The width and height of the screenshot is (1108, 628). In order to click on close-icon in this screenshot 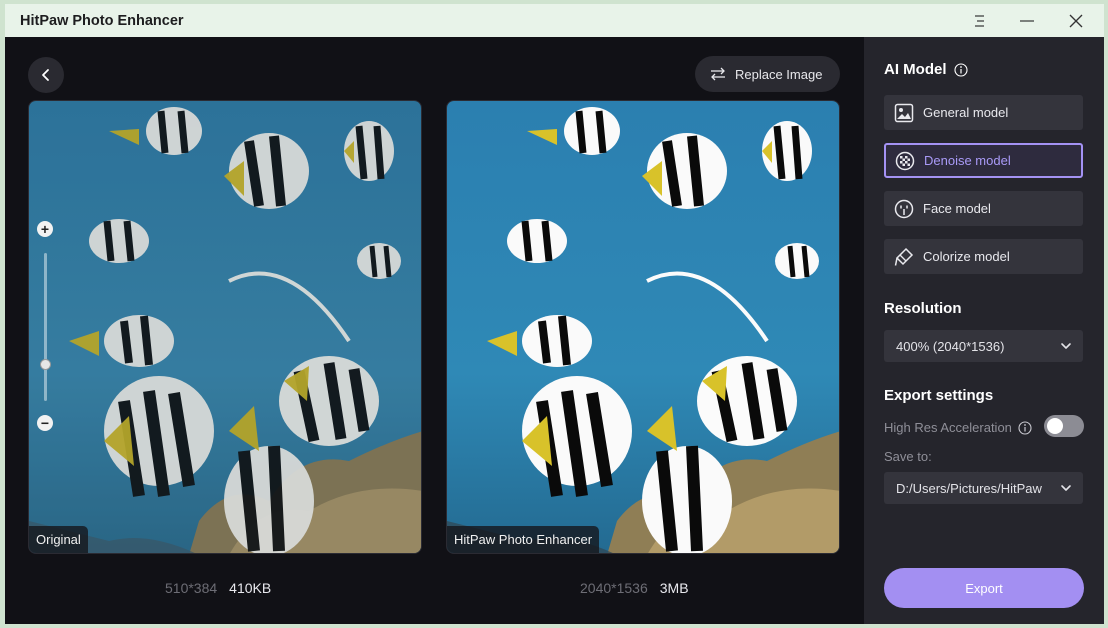, I will do `click(1076, 21)`.